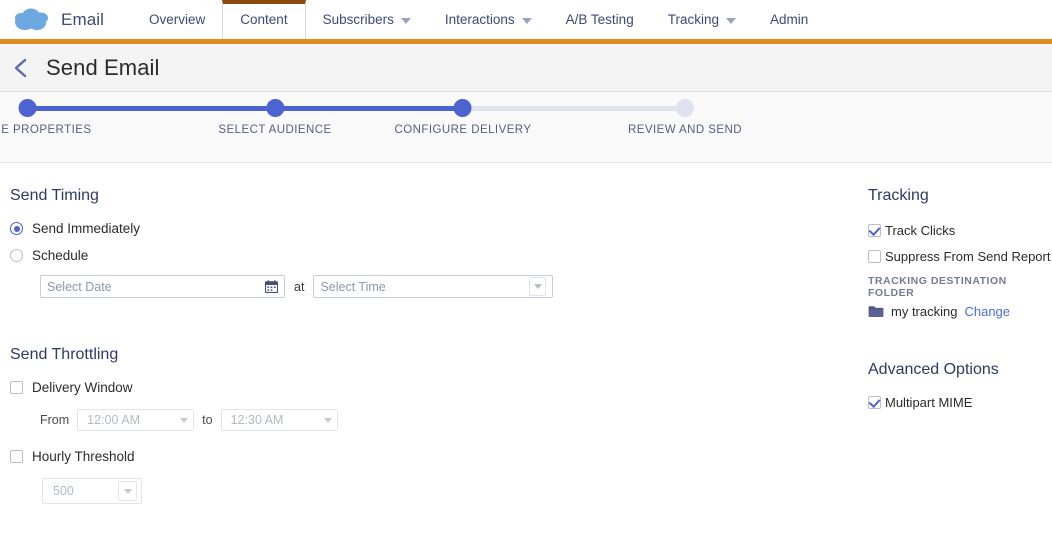 The width and height of the screenshot is (1052, 539). I want to click on at-label: at, so click(299, 286).